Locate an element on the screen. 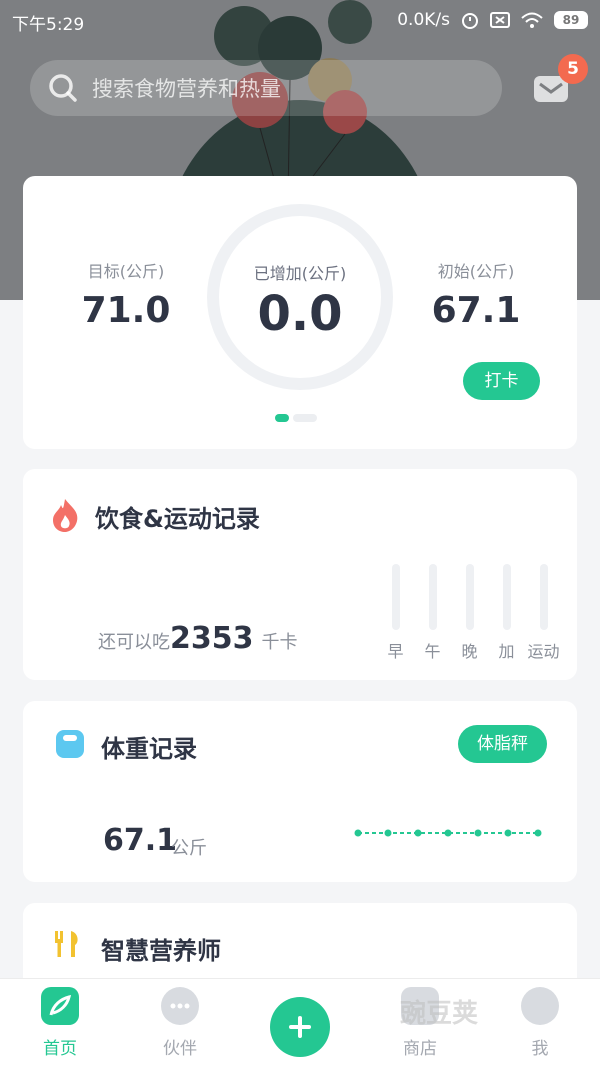 The height and width of the screenshot is (1066, 600). page-dot is located at coordinates (305, 418).